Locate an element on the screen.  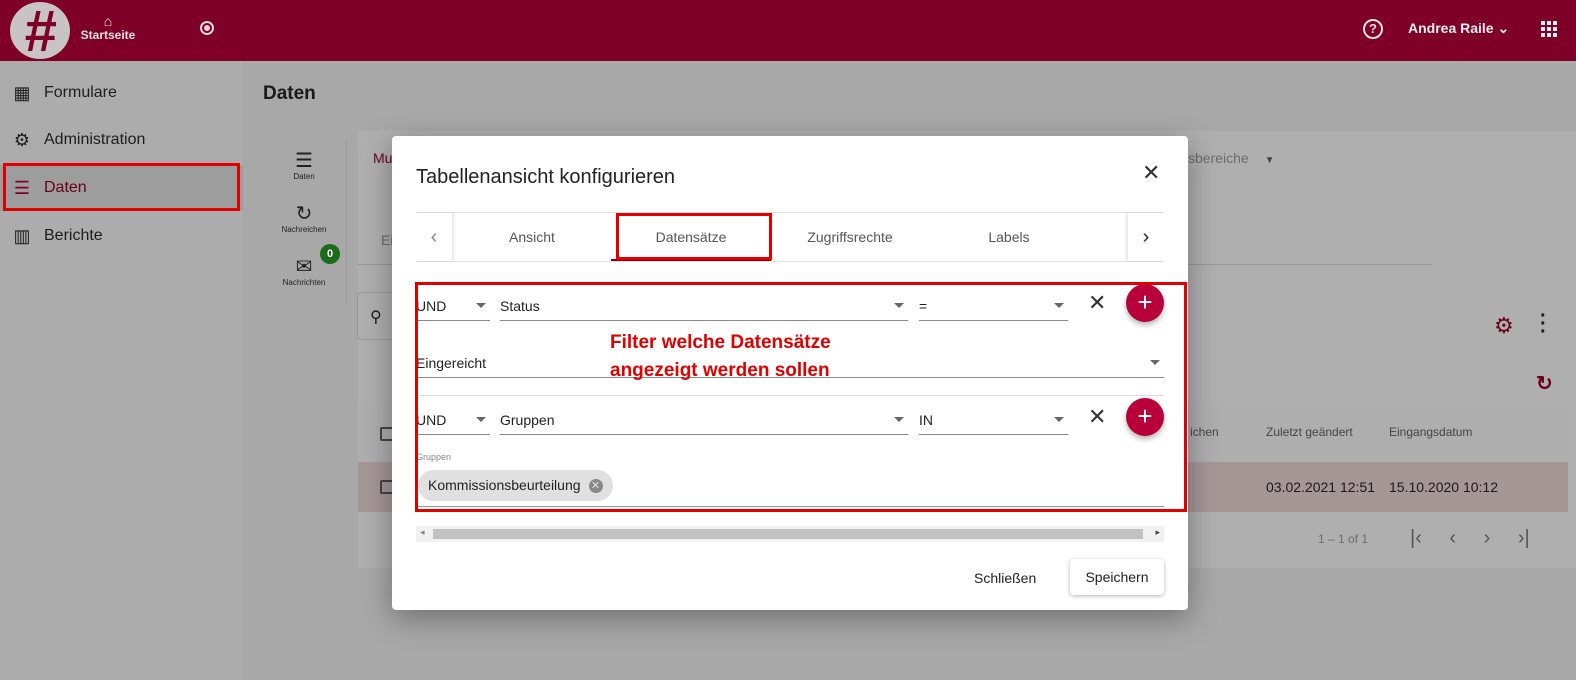
cell-received: 15.10.2020 10:12 is located at coordinates (1443, 487).